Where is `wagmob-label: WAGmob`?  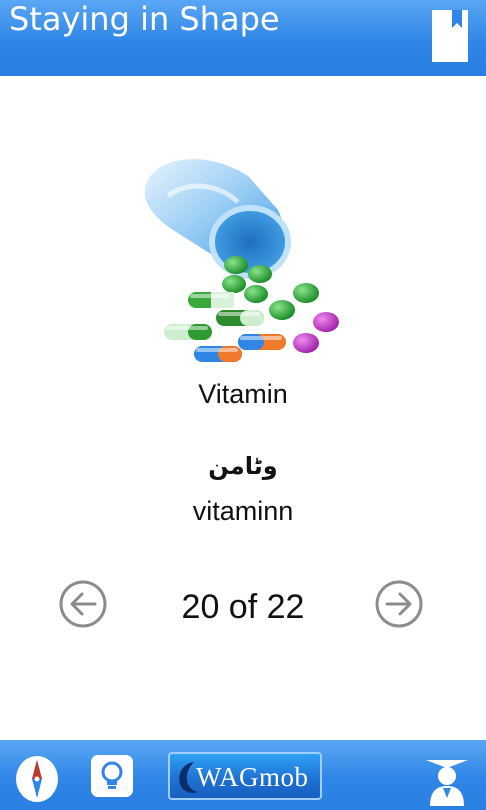
wagmob-label: WAGmob is located at coordinates (252, 777).